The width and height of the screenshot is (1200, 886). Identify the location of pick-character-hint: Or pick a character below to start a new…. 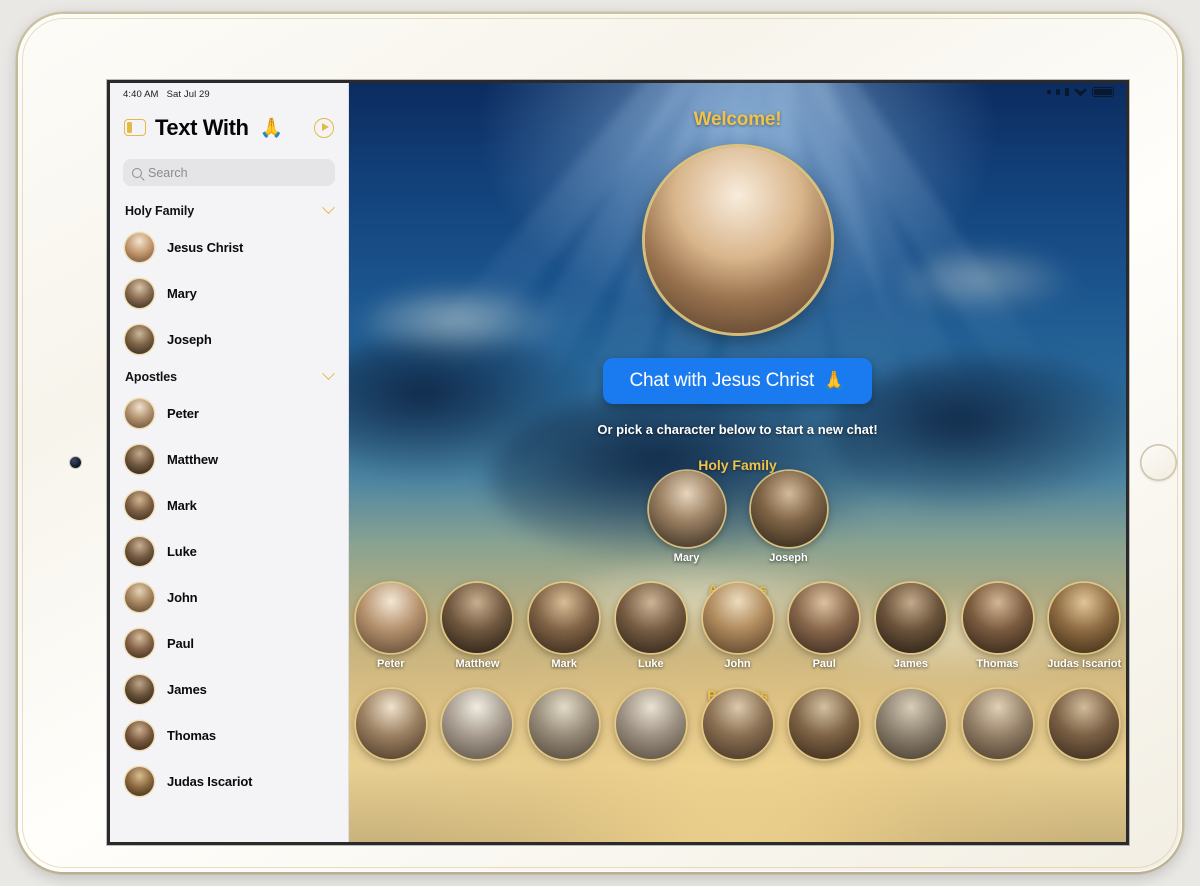
(737, 429).